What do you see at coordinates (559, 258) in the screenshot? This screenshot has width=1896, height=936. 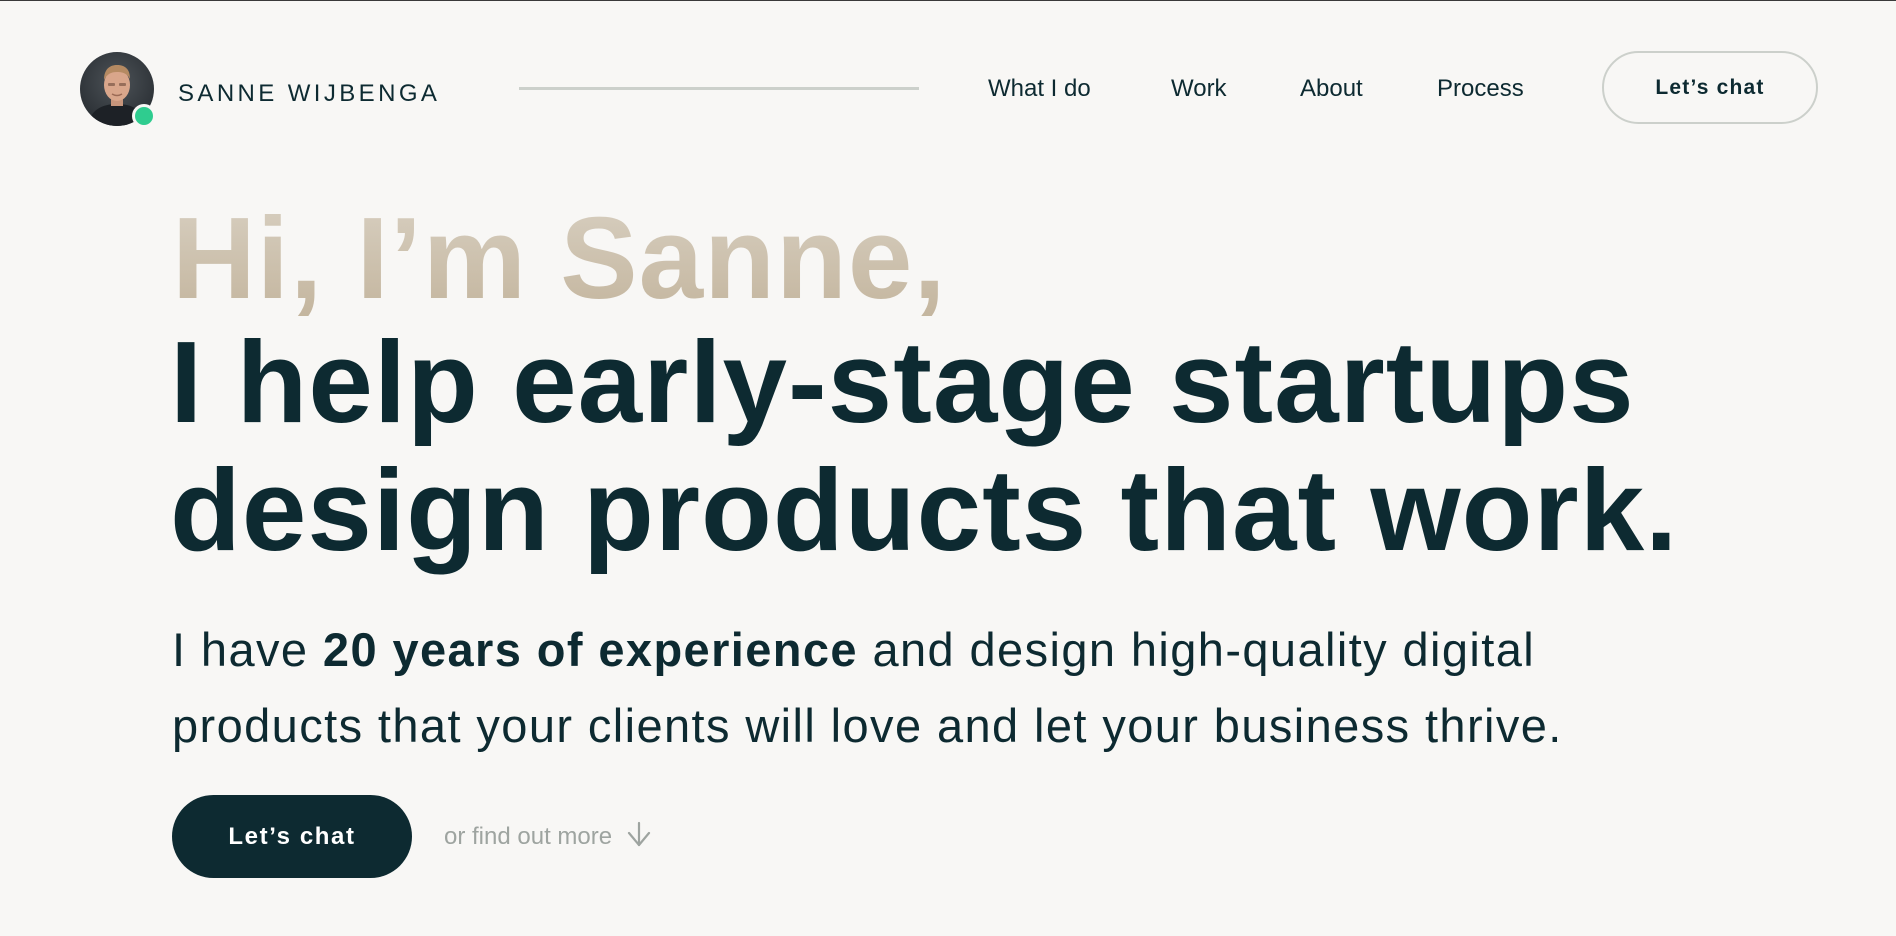 I see `hero-greeting: Hi, I’m Sanne,` at bounding box center [559, 258].